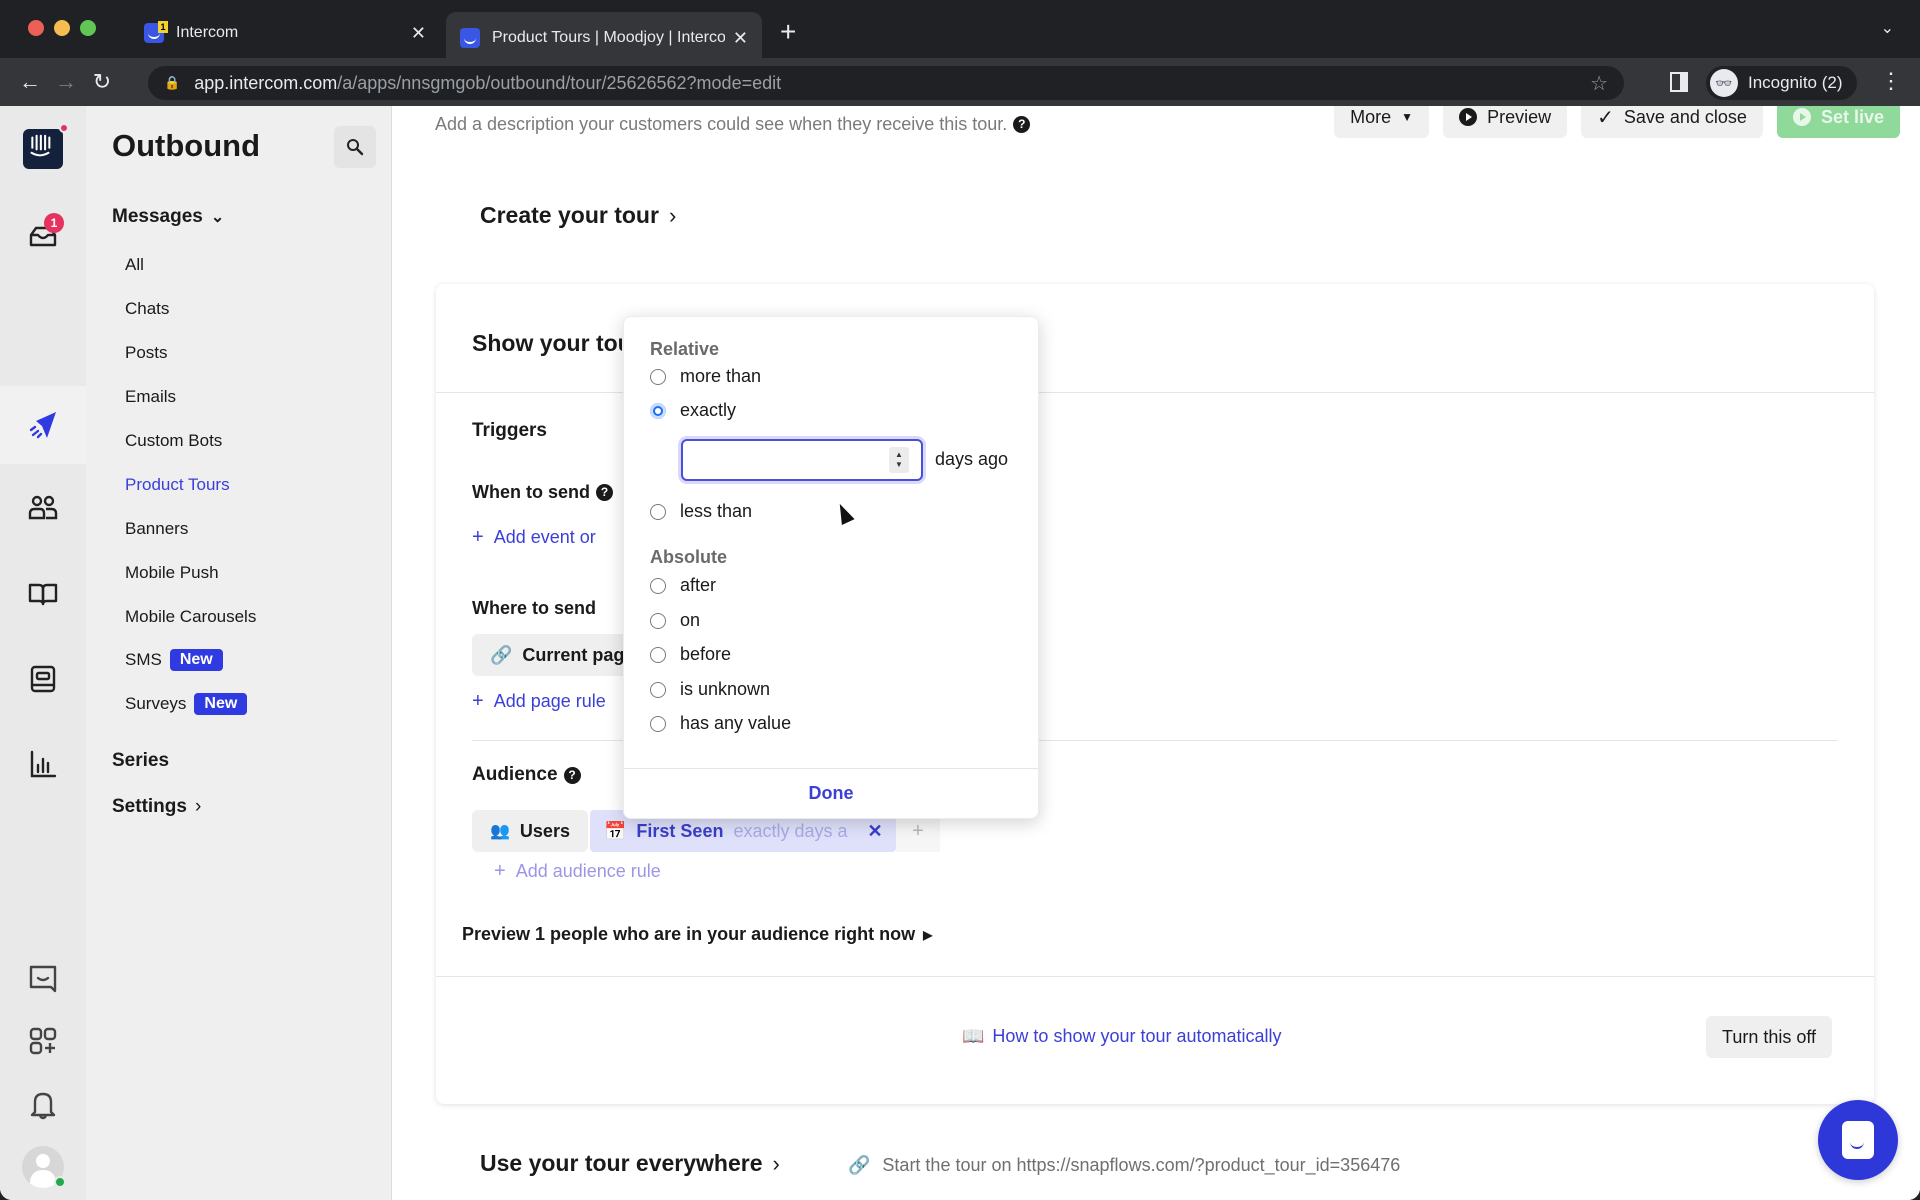 The height and width of the screenshot is (1200, 1920). What do you see at coordinates (43, 594) in the screenshot?
I see `articles-book-icon` at bounding box center [43, 594].